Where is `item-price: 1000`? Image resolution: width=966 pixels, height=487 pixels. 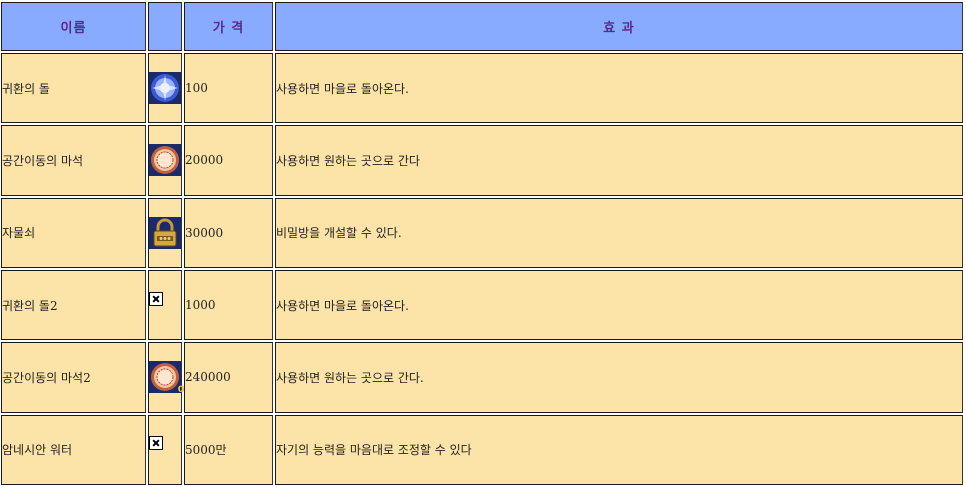 item-price: 1000 is located at coordinates (228, 305).